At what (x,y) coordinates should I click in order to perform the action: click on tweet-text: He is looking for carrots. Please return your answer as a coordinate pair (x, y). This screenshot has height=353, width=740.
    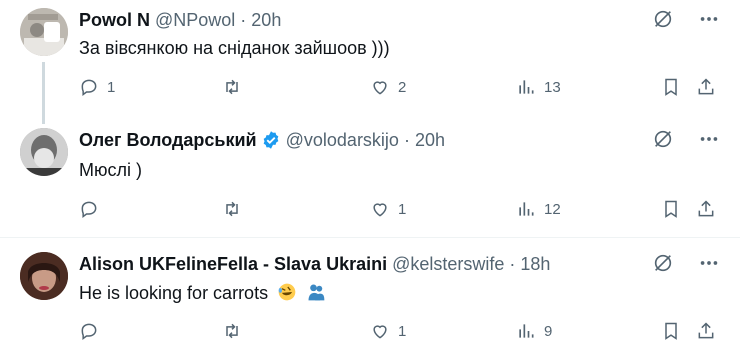
    Looking at the image, I should click on (174, 293).